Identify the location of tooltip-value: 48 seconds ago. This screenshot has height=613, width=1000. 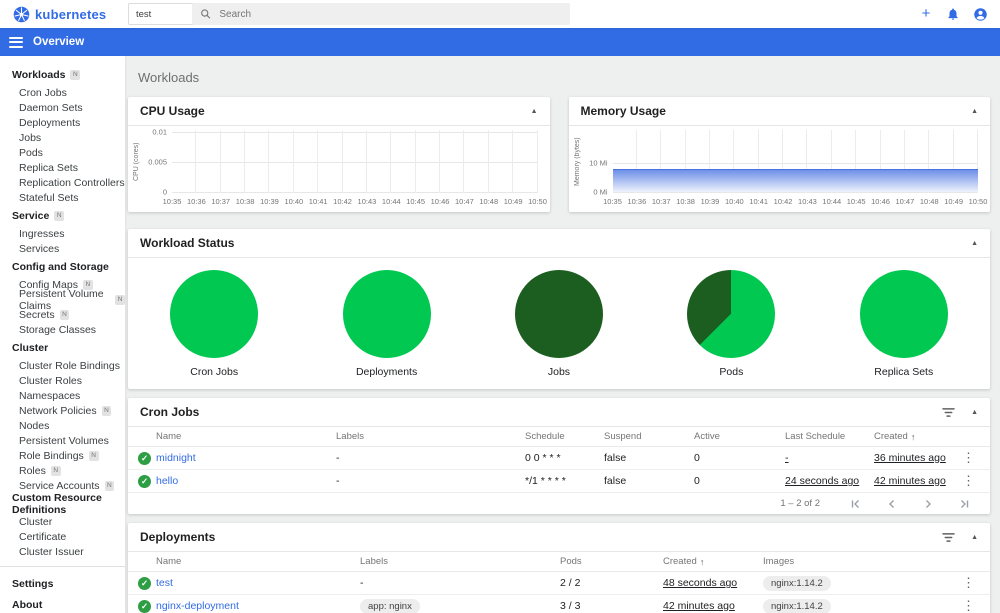
(700, 583).